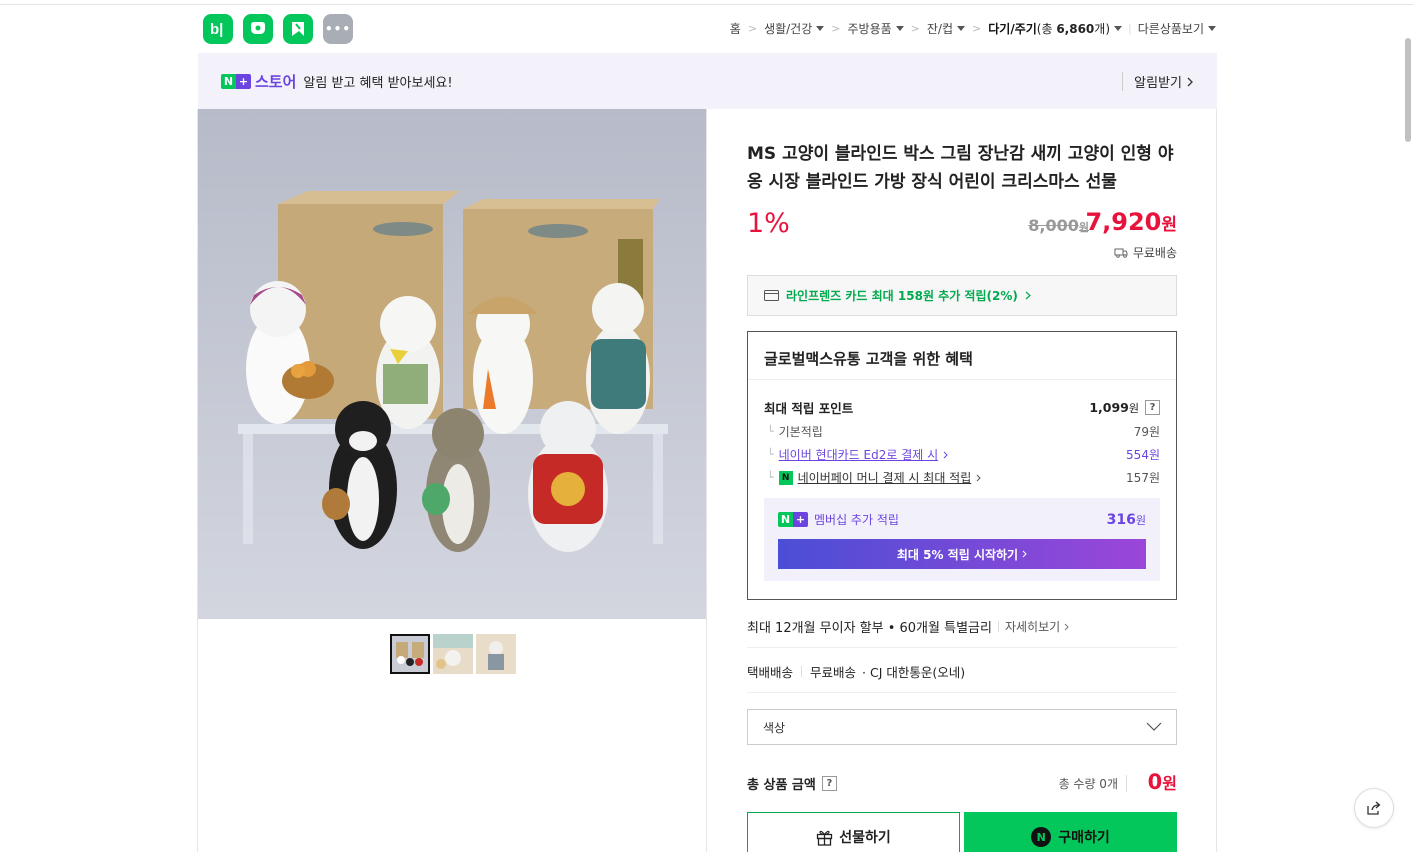 This screenshot has width=1414, height=852. I want to click on truck-icon, so click(1121, 253).